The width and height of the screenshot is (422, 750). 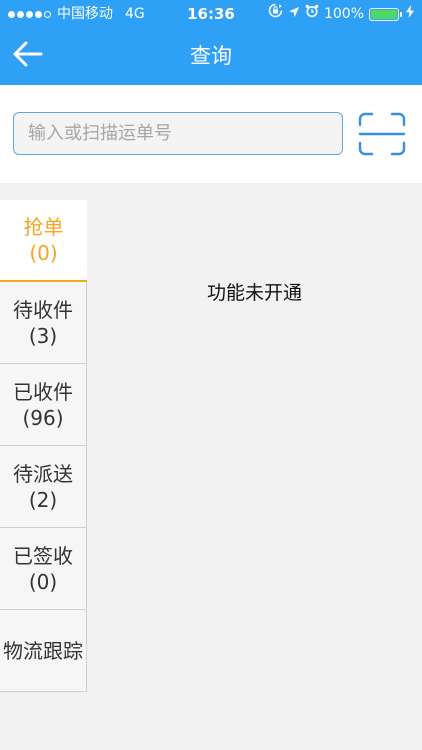 I want to click on sidebar-item-count: (3), so click(x=43, y=335).